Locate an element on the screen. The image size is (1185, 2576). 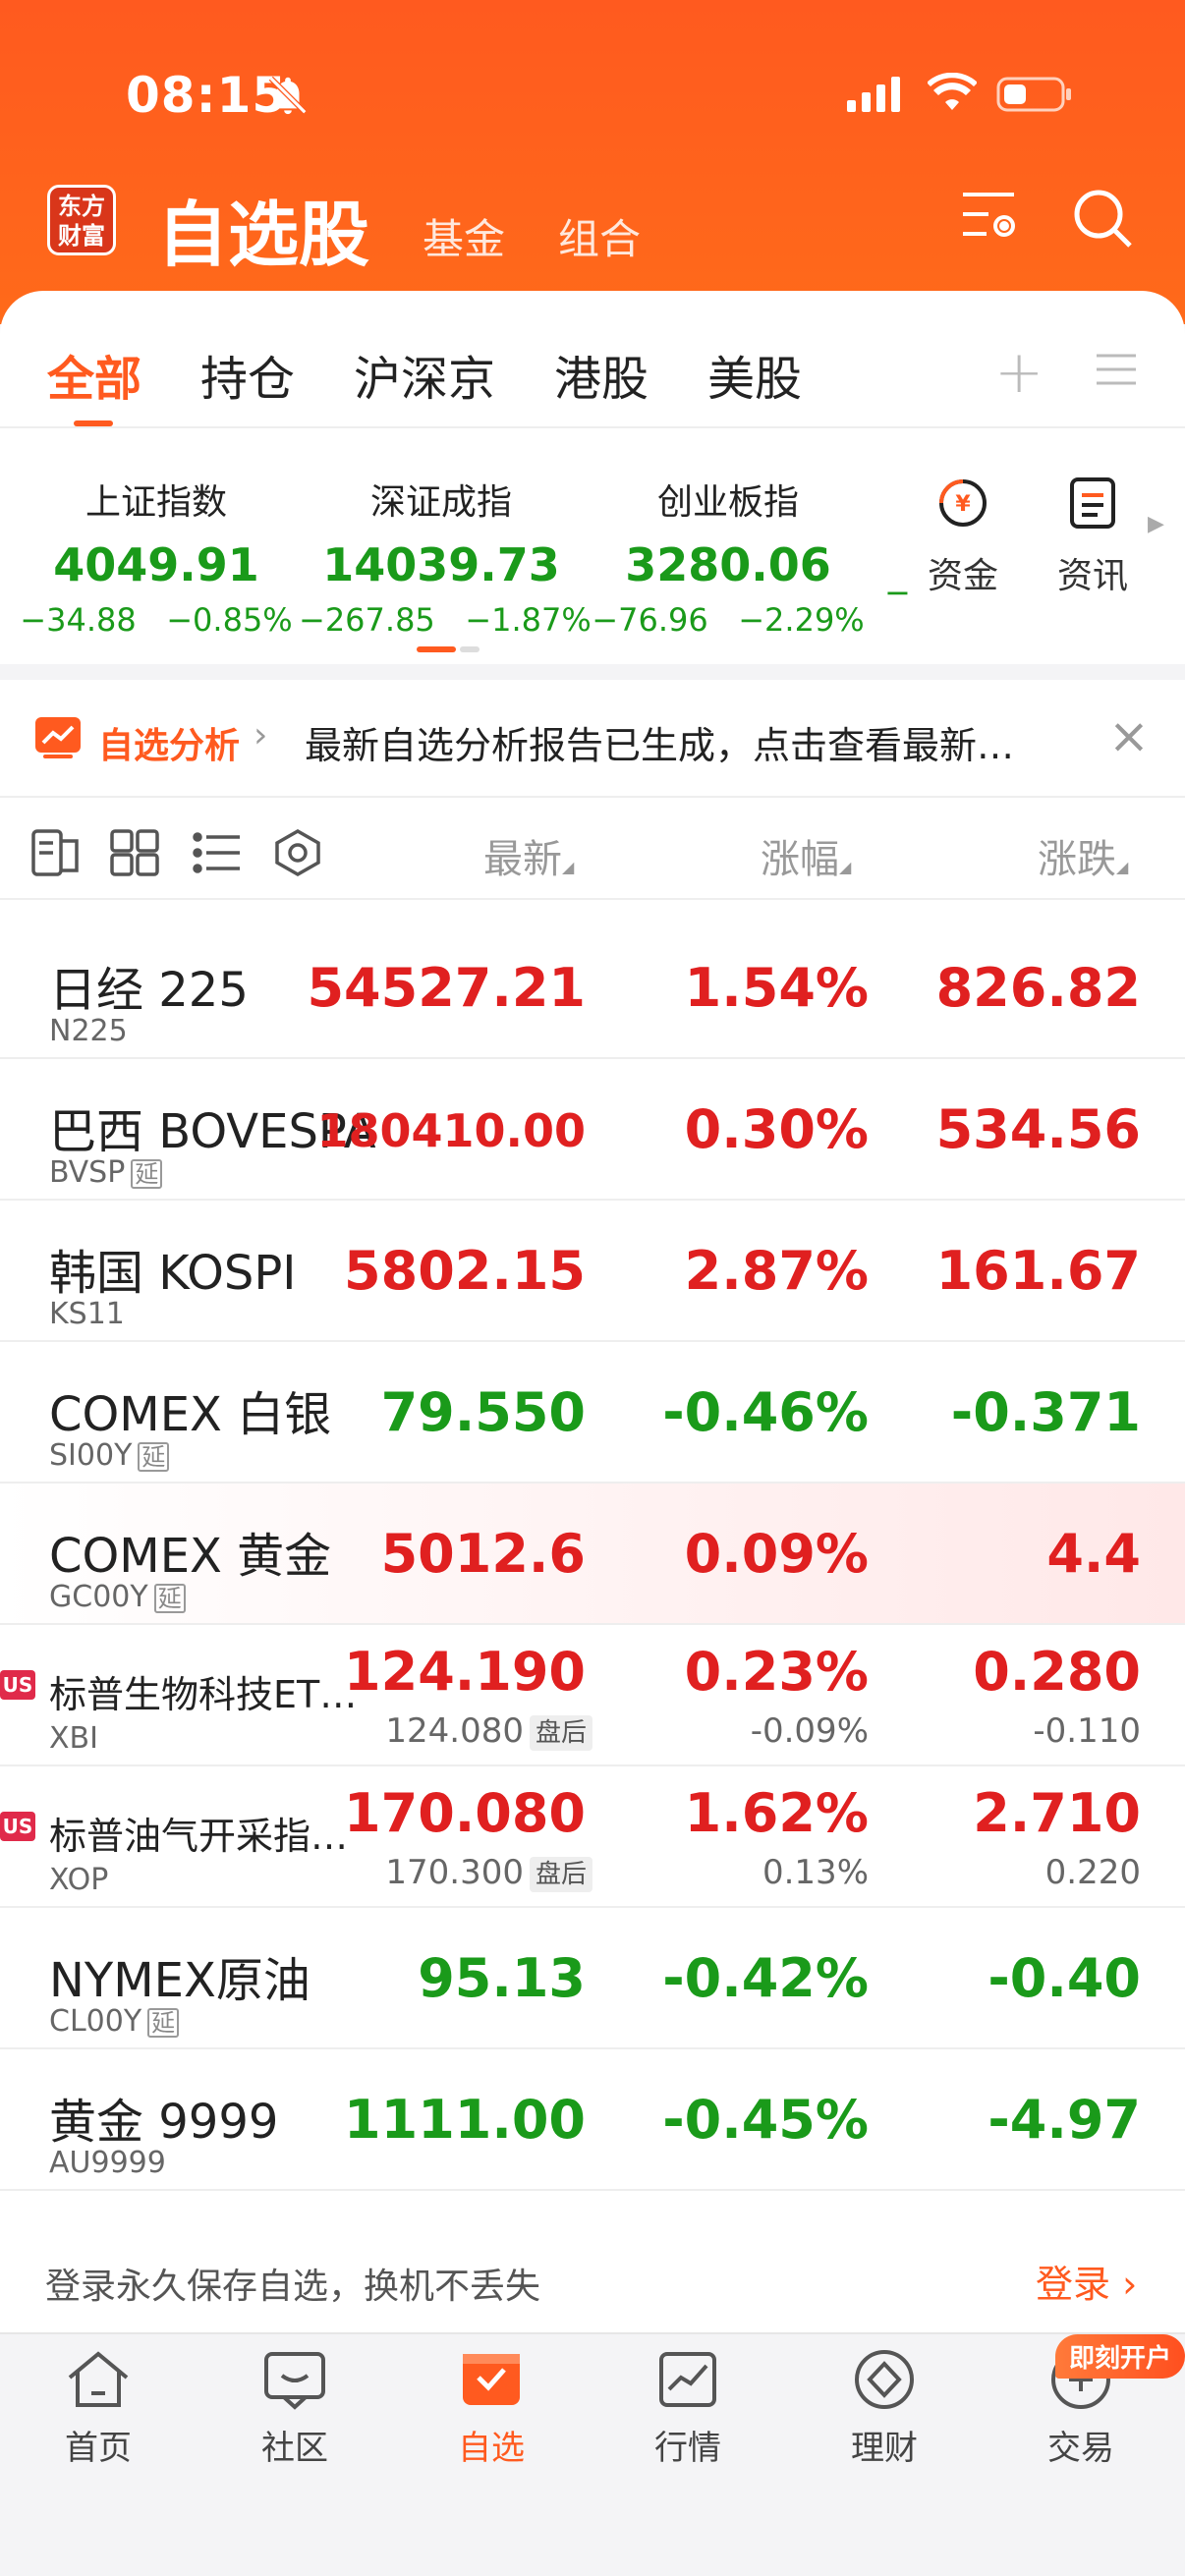
chg-value: -0.40 is located at coordinates (1065, 1978).